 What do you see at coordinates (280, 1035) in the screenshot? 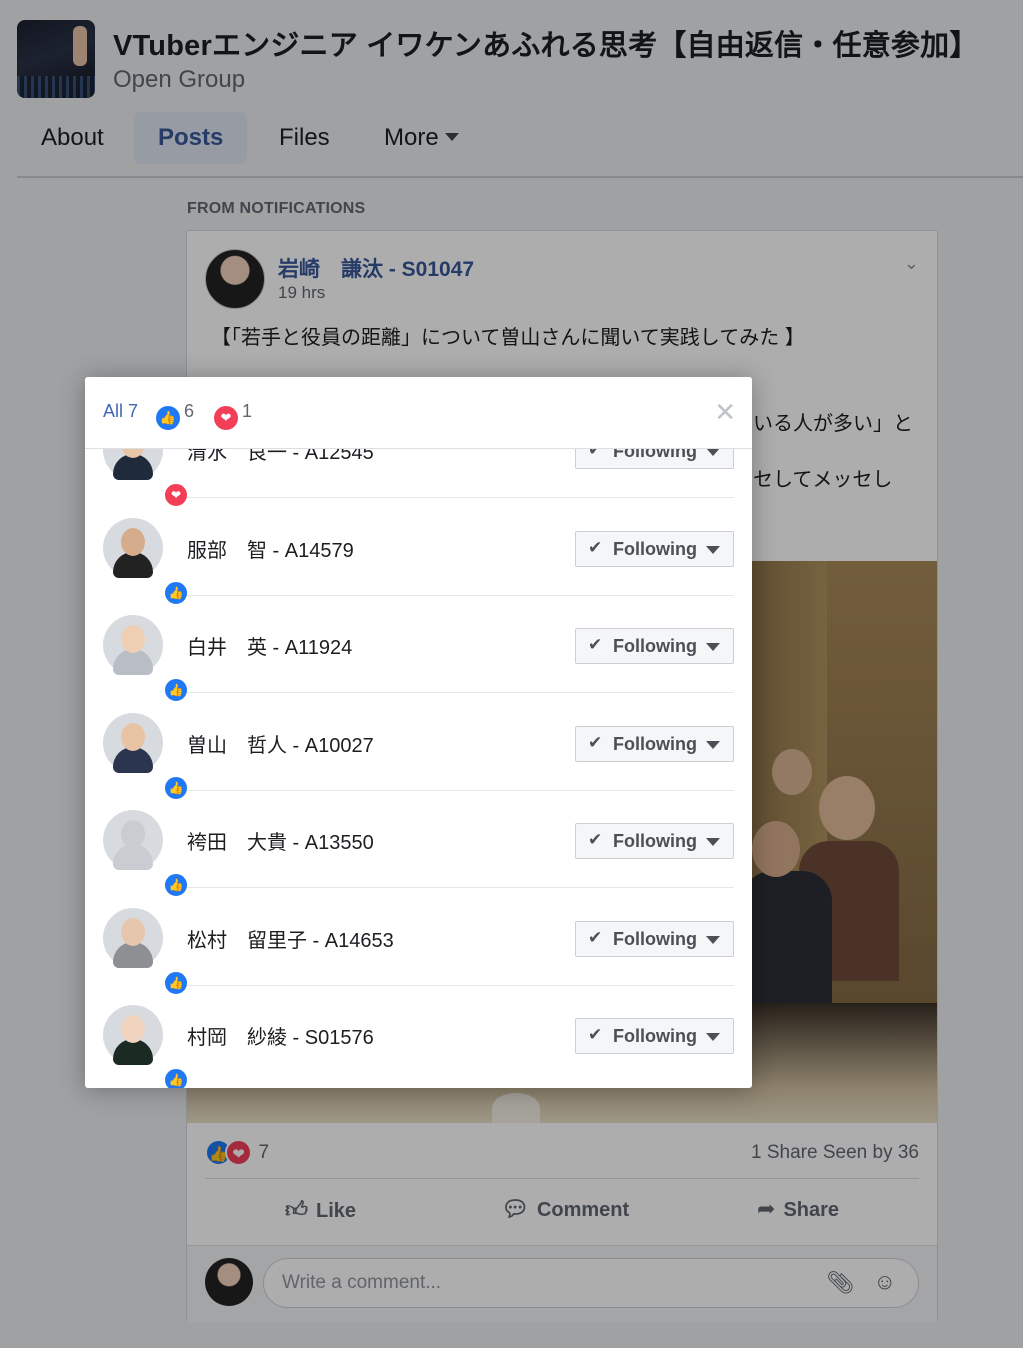
I see `reactor-name: 村岡 紗綾 - S01576` at bounding box center [280, 1035].